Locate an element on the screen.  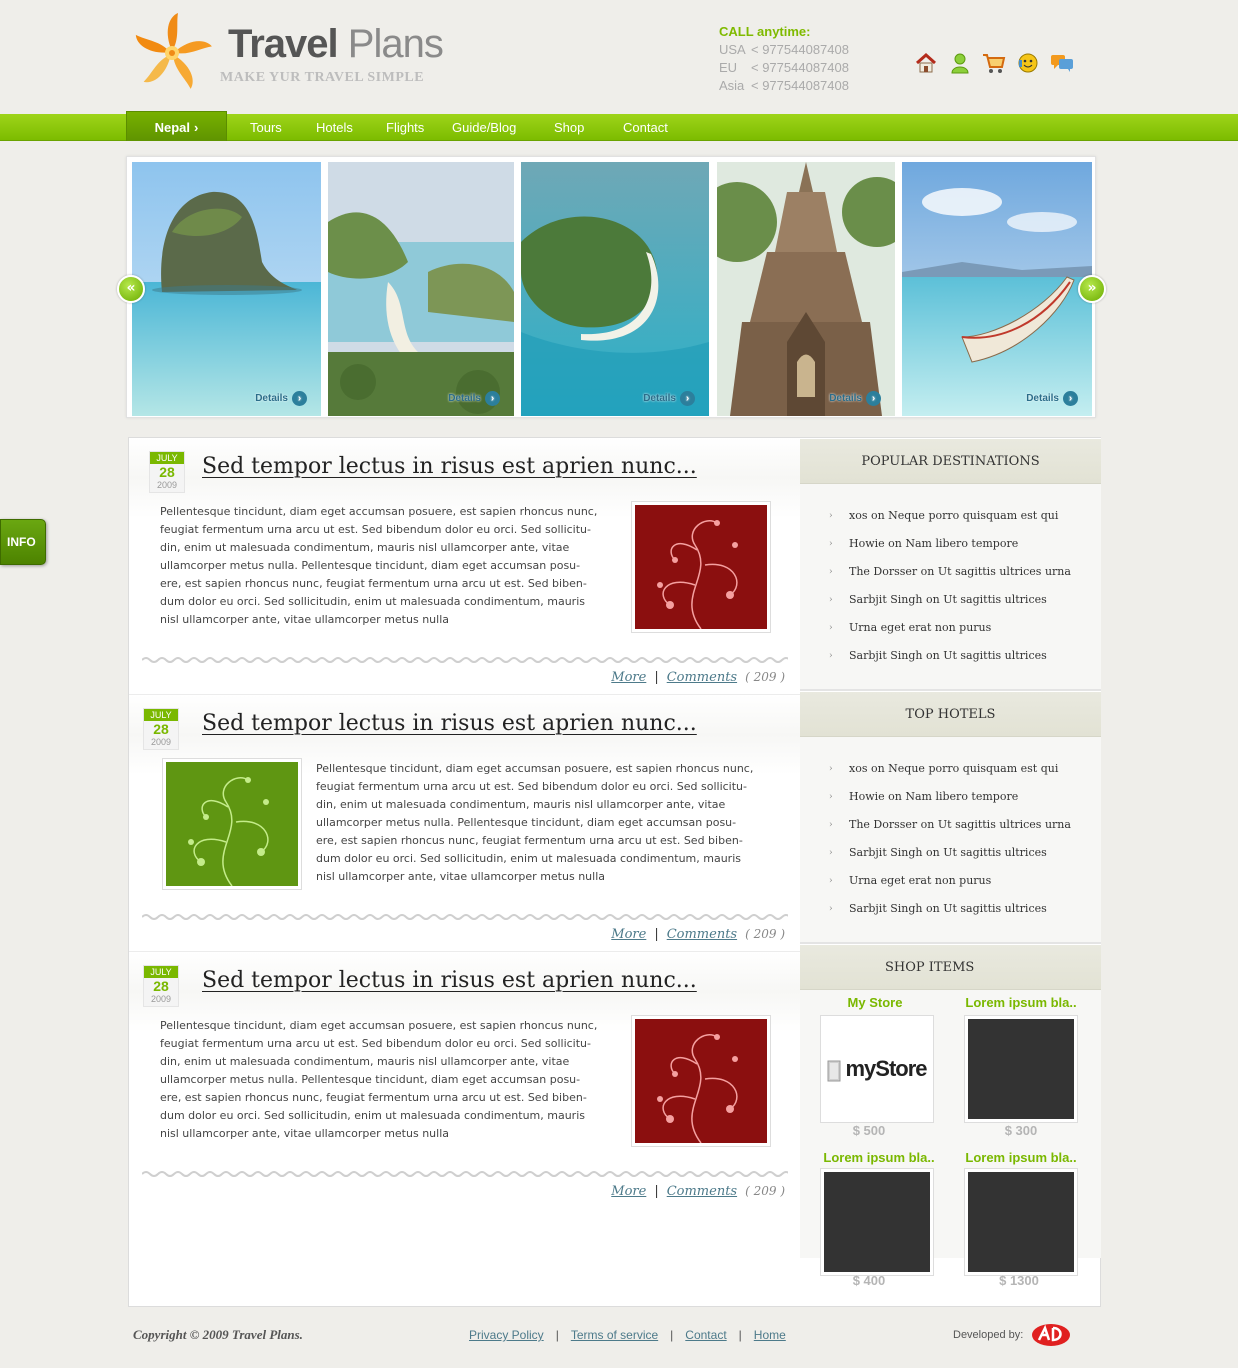
slide-temple: Details › is located at coordinates (806, 289).